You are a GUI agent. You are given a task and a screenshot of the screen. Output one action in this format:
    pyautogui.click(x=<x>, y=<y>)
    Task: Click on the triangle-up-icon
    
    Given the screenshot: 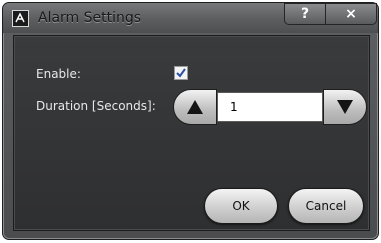 What is the action you would take?
    pyautogui.click(x=195, y=107)
    